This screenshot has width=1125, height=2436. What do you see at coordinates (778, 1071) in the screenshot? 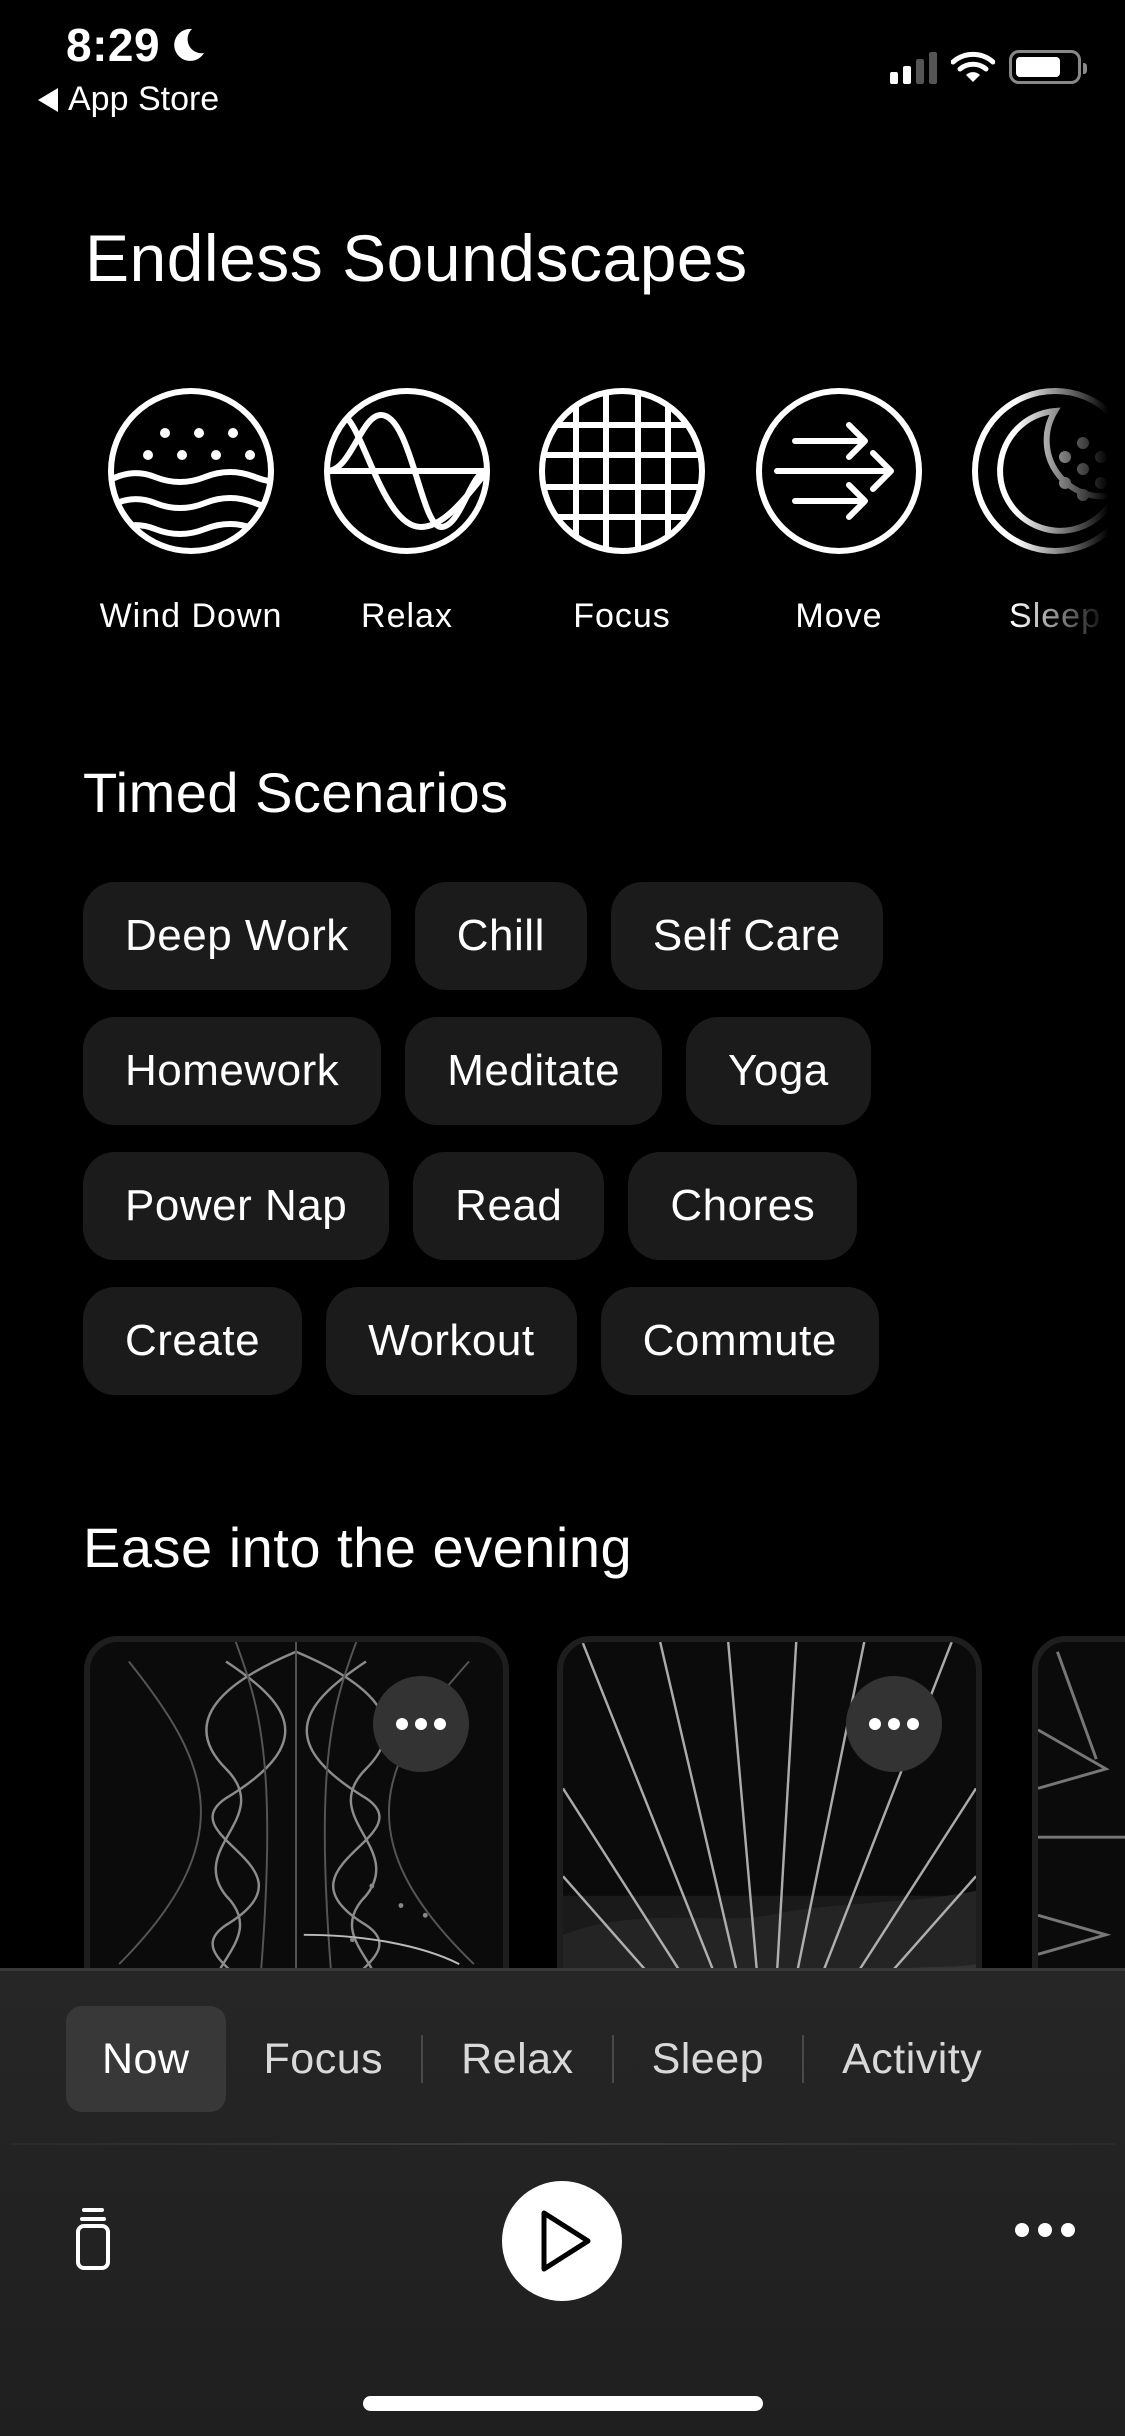
I see `chip-yoga: Yoga` at bounding box center [778, 1071].